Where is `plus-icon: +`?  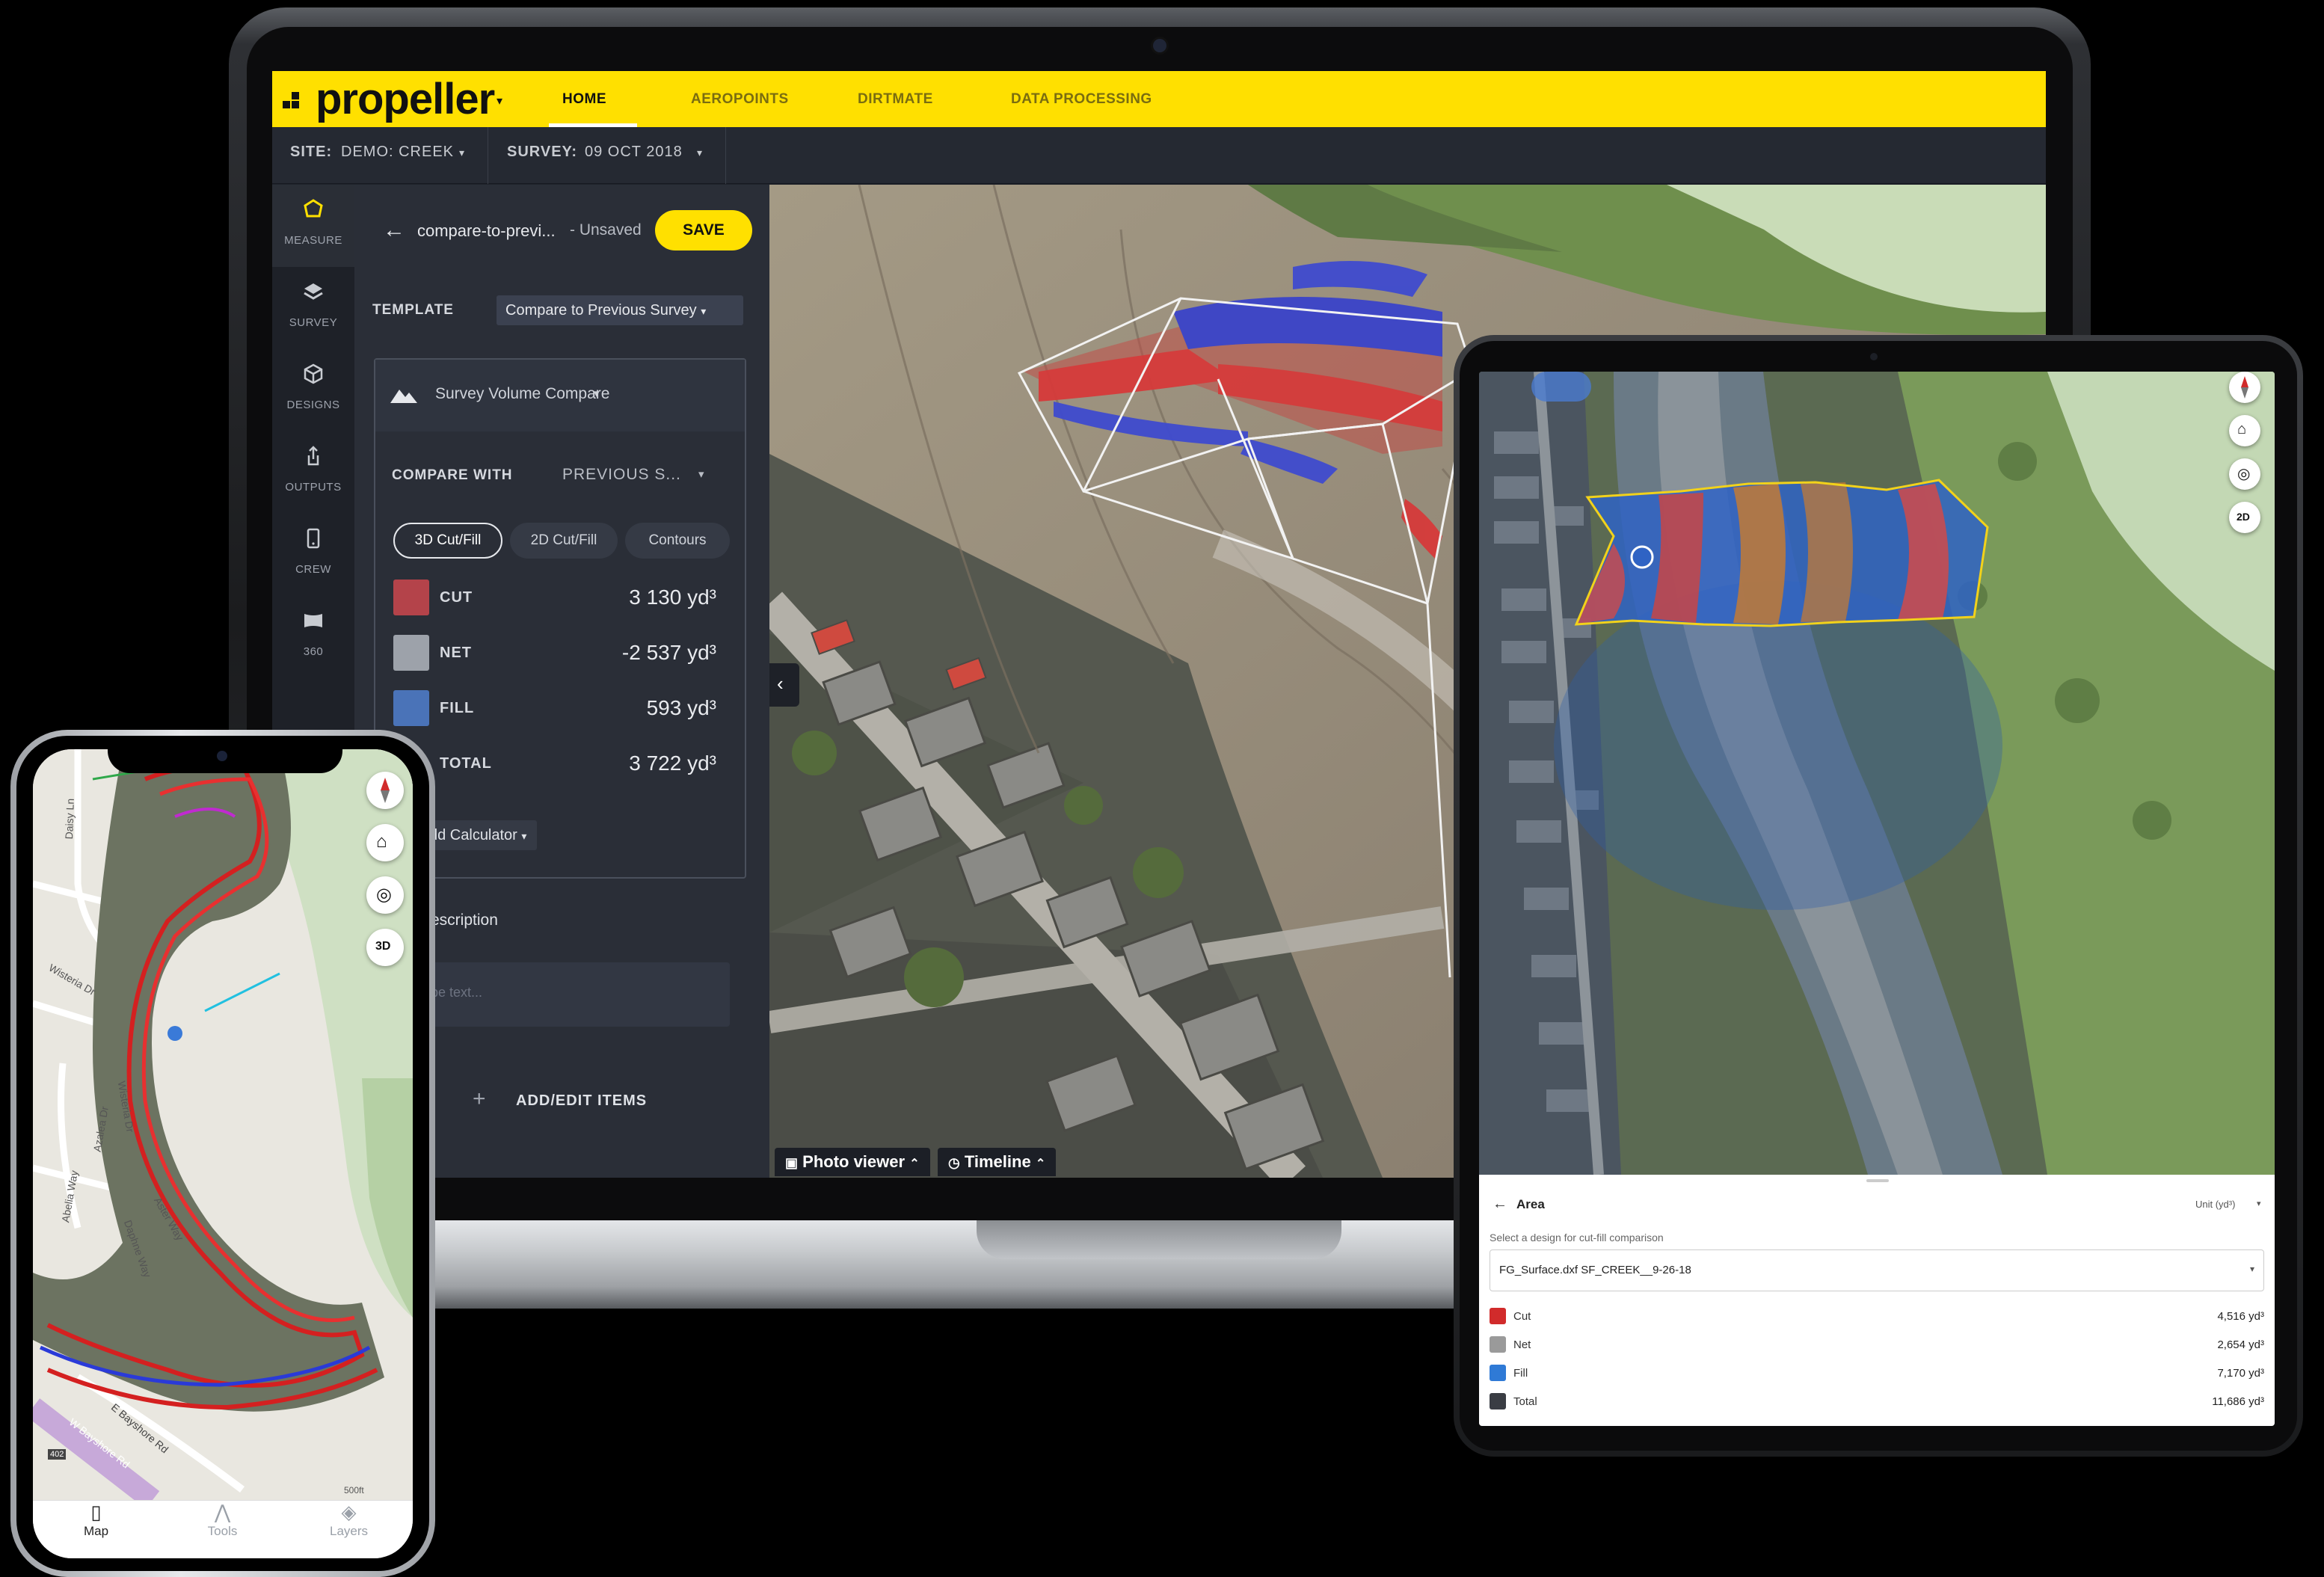 plus-icon: + is located at coordinates (479, 1099).